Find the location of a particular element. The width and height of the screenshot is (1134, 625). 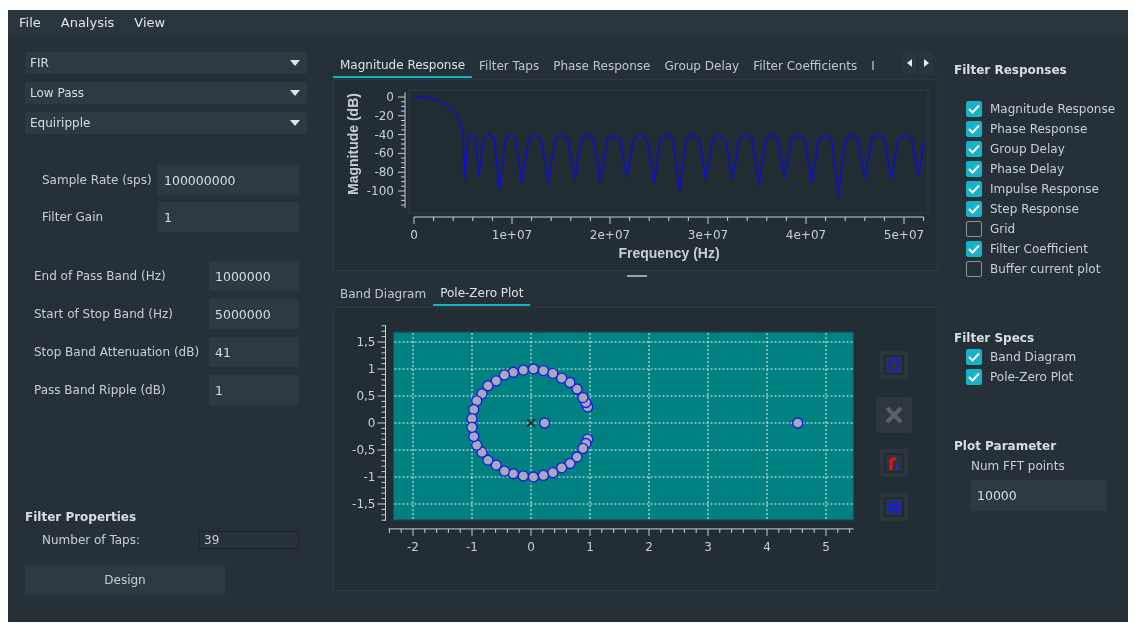

tab: I is located at coordinates (873, 66).